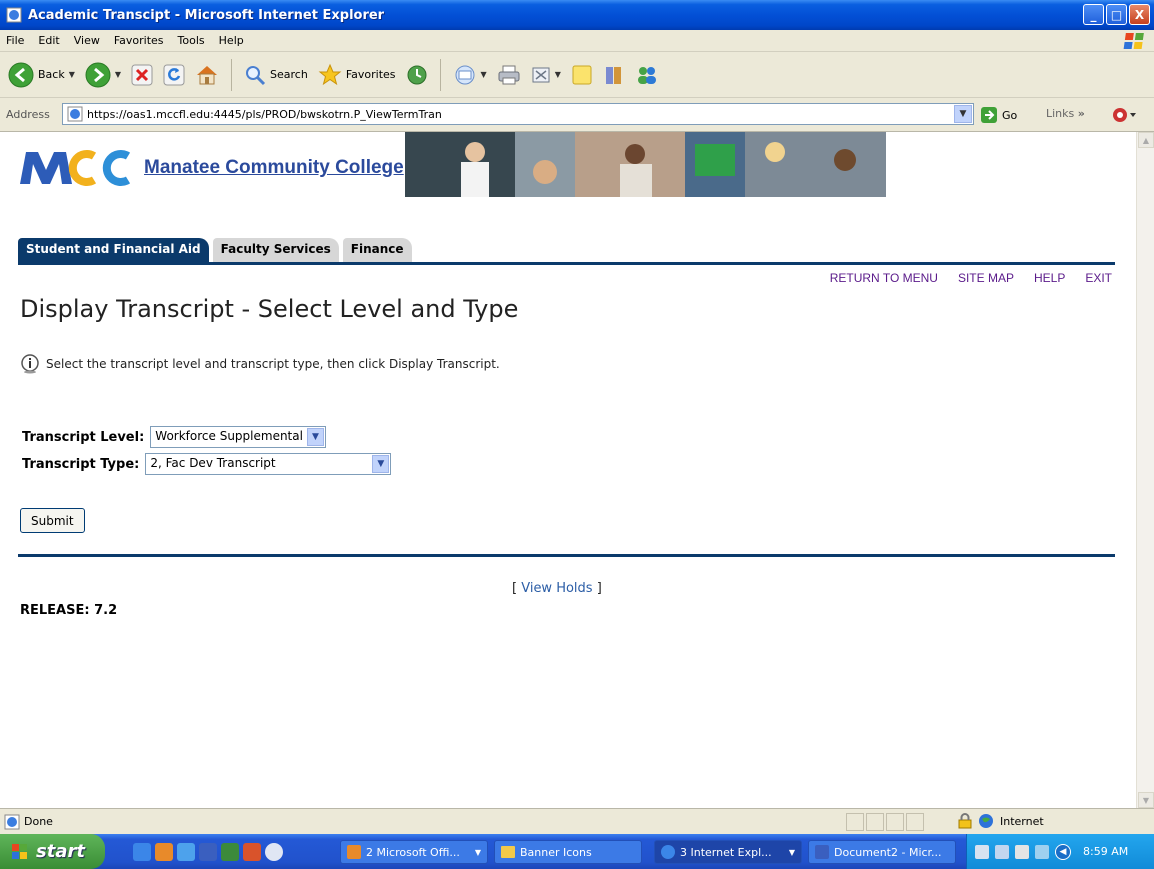 The height and width of the screenshot is (869, 1154). Describe the element at coordinates (83, 437) in the screenshot. I see `transcript-level-label: Transcript Level:` at that location.